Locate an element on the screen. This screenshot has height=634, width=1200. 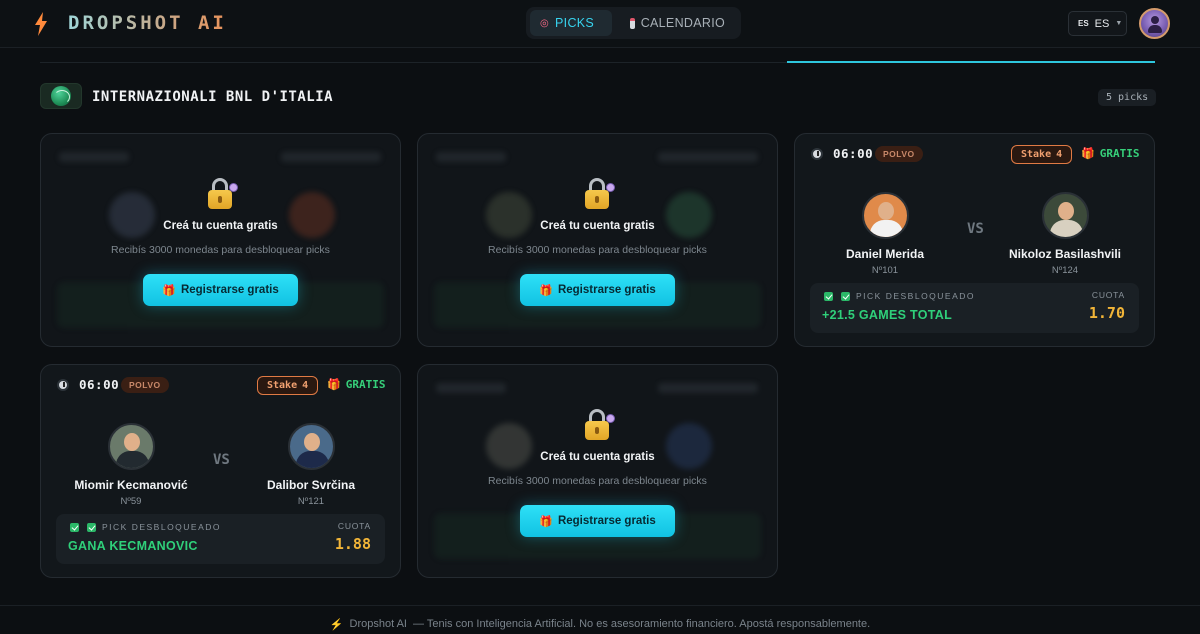
player-name: Daniel Merida is located at coordinates (885, 254).